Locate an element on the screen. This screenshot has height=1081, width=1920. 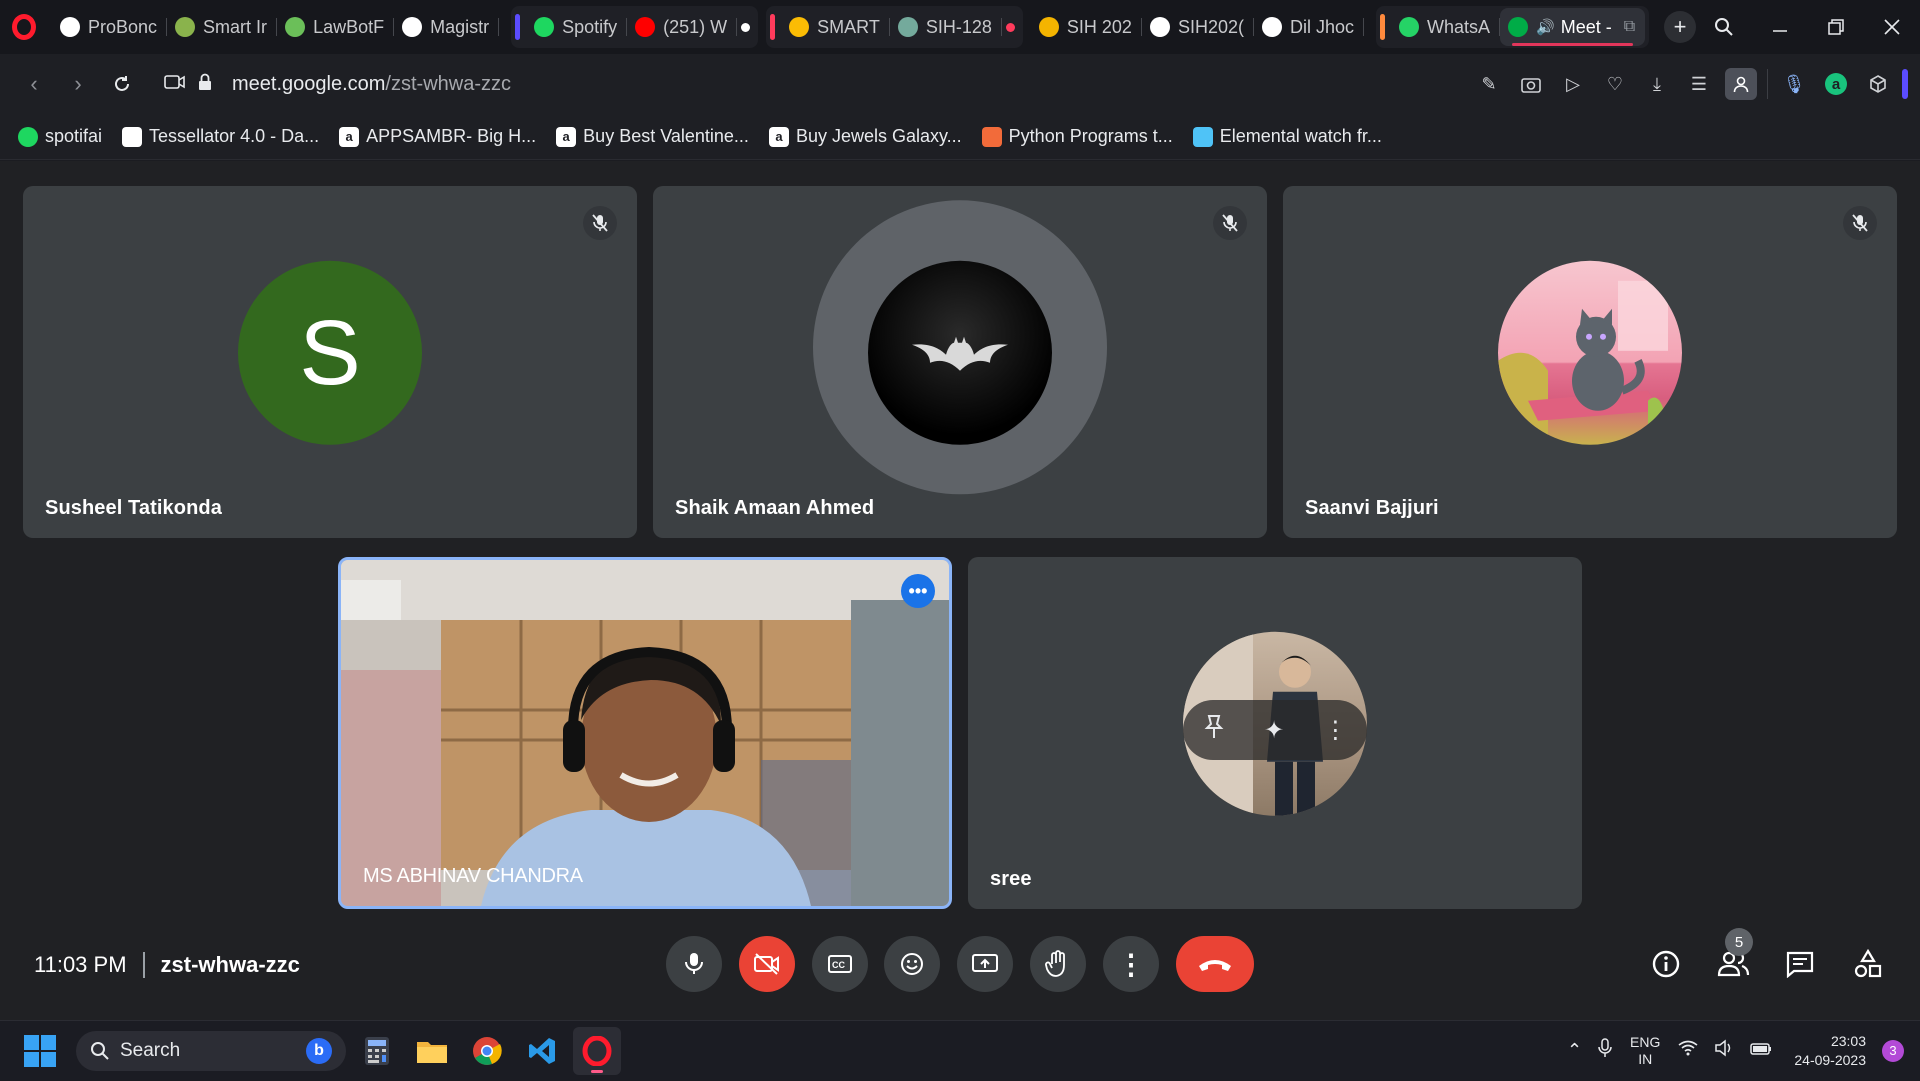
present-screen-button is located at coordinates (985, 964).